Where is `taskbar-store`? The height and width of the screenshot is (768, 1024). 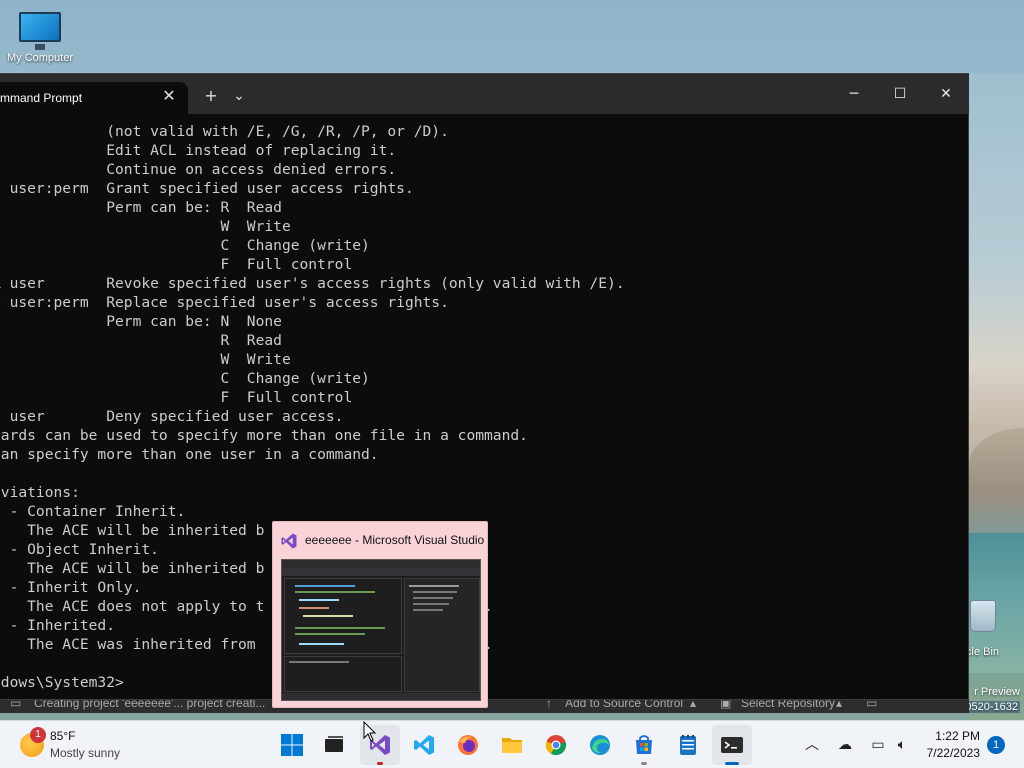
taskbar-store is located at coordinates (644, 745).